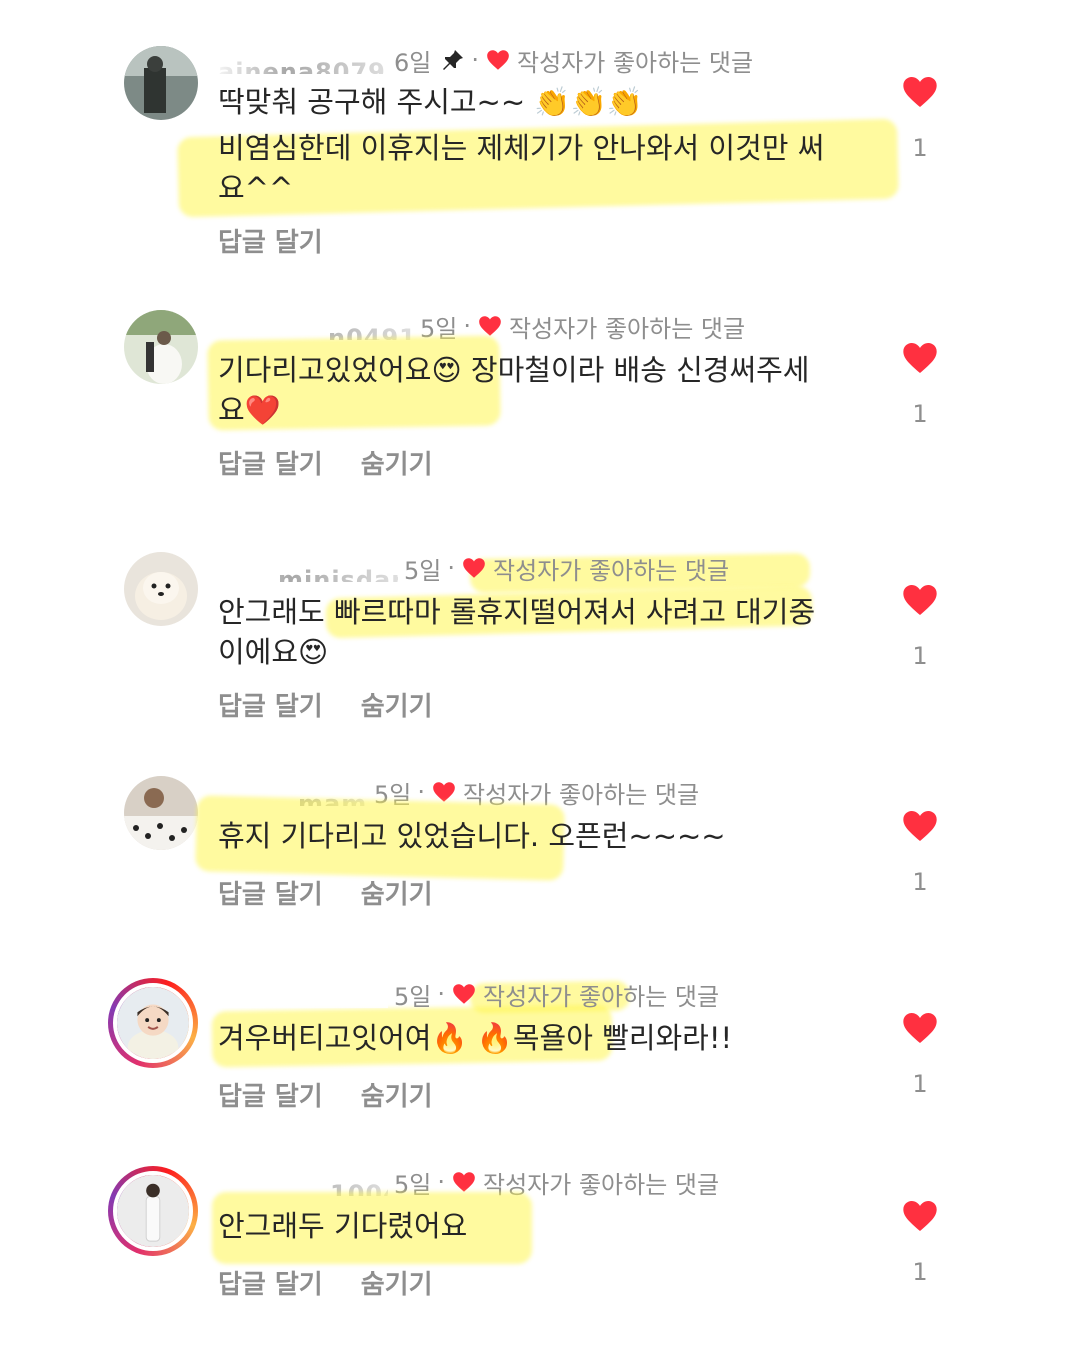 This screenshot has width=1080, height=1350. Describe the element at coordinates (514, 390) in the screenshot. I see `comment-text: 기다리고있었어요😍 장마철이라 배송 신경써주세 요❤️` at that location.